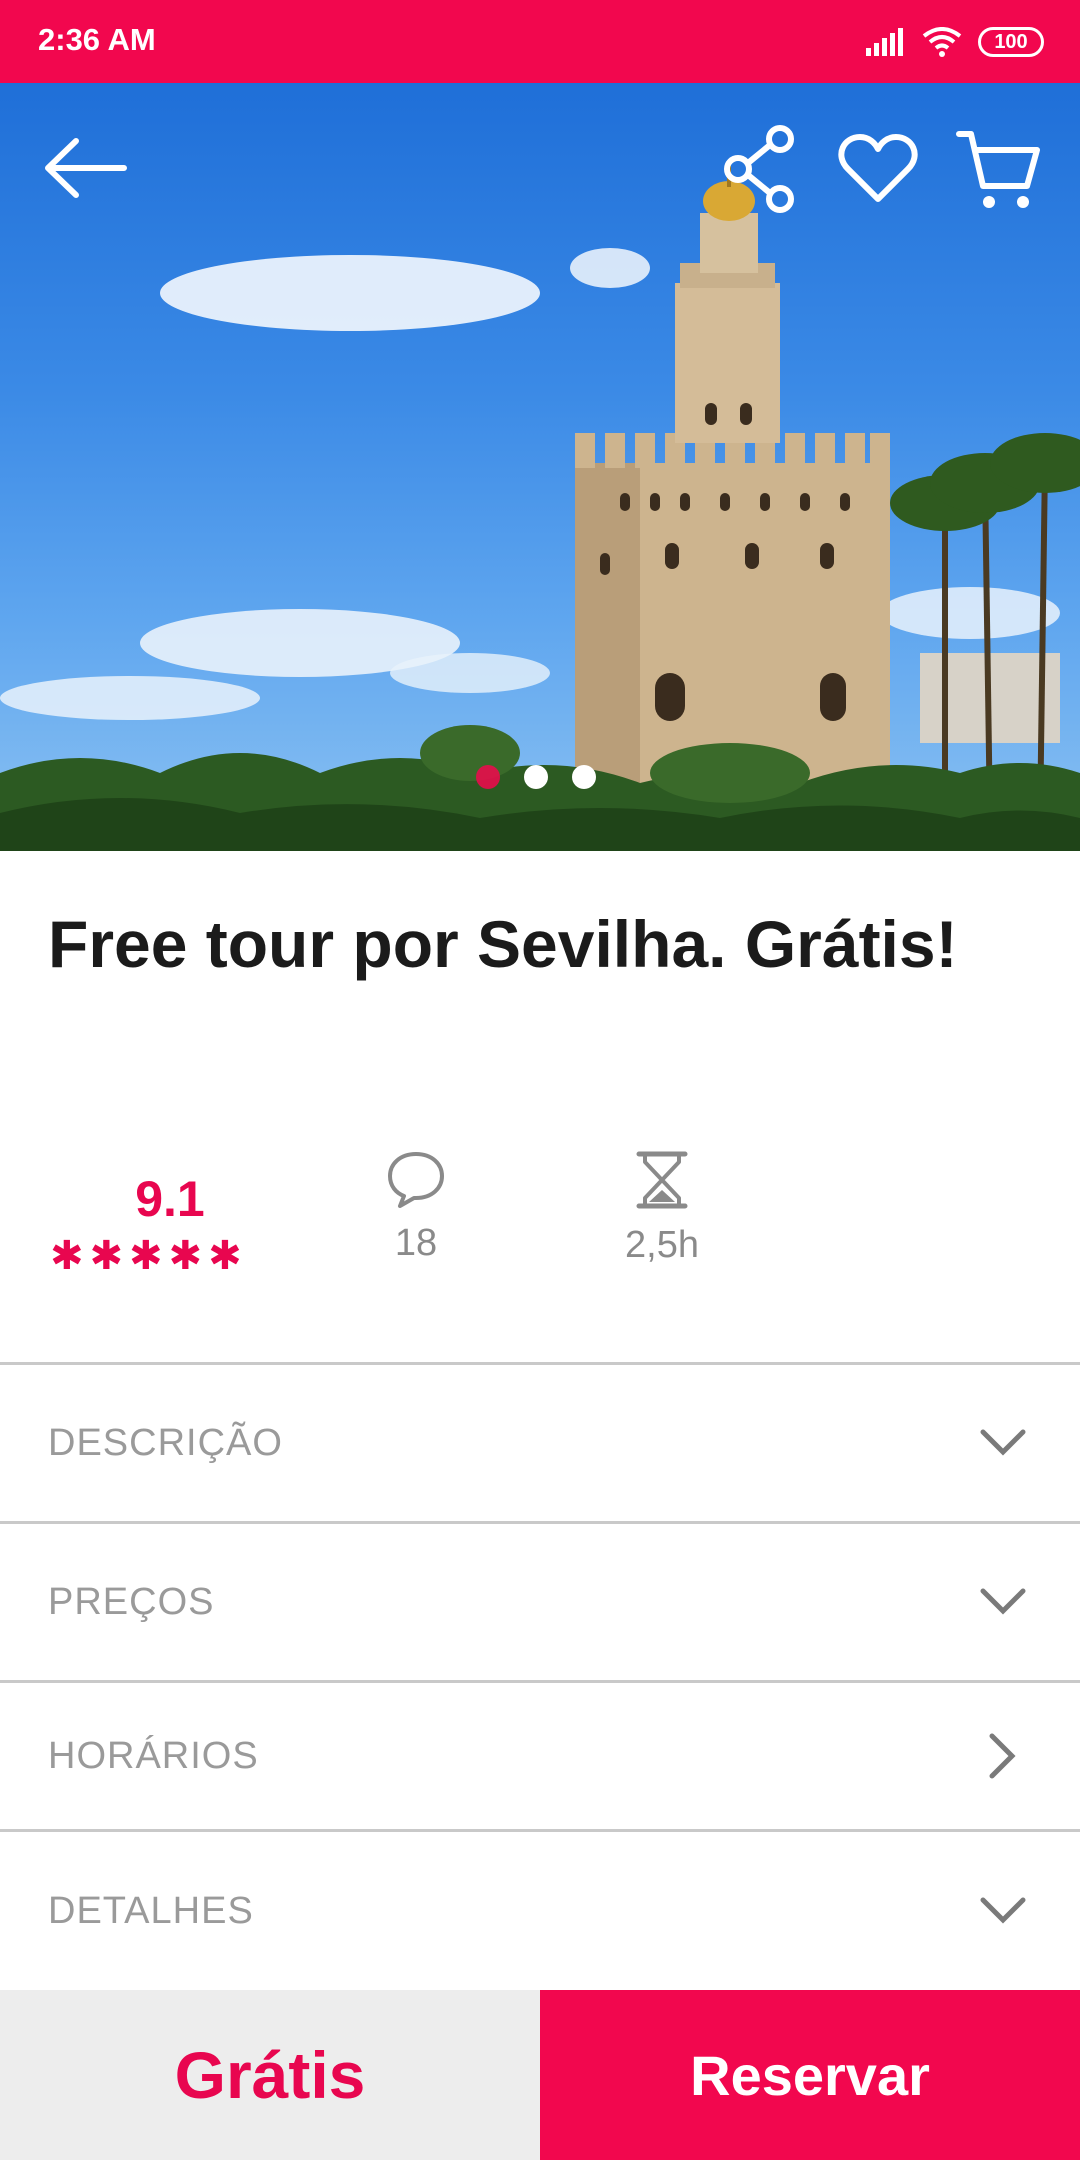  I want to click on section-precos: PREÇOS, so click(540, 1600).